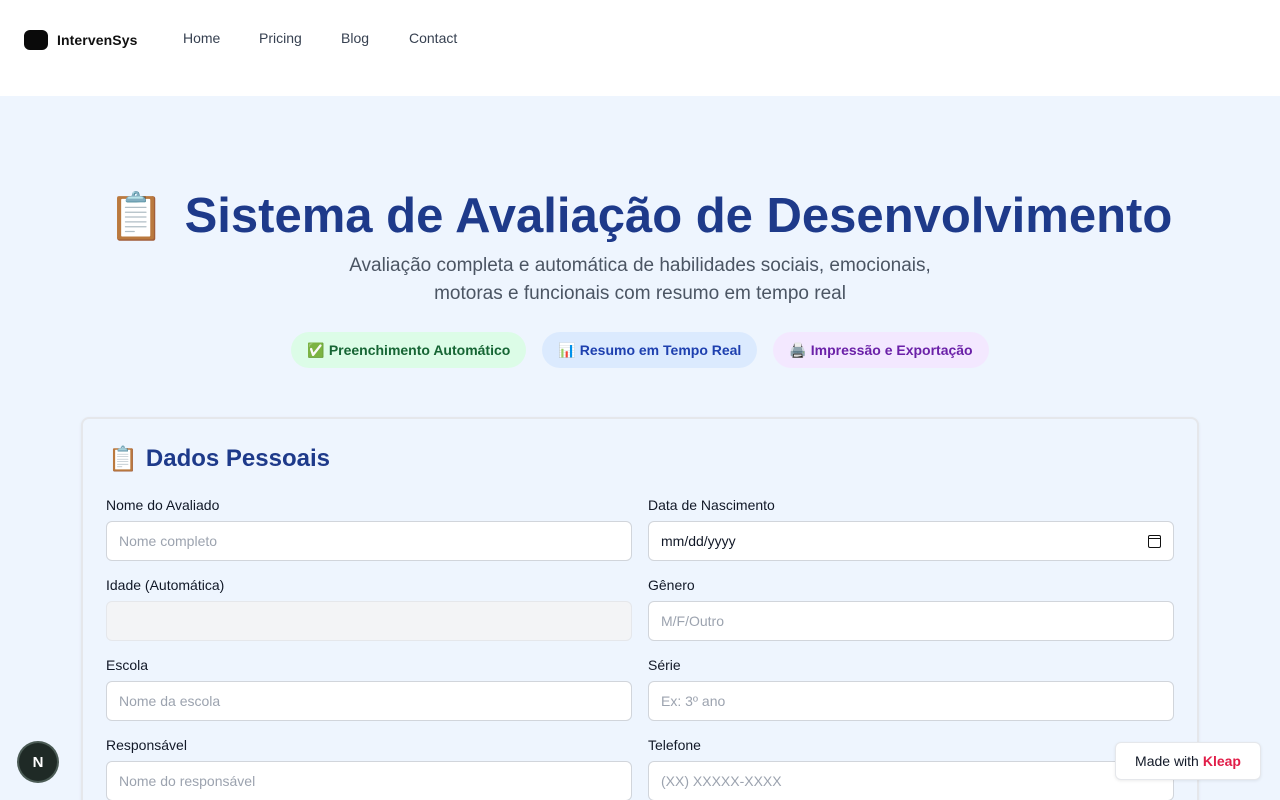  I want to click on phone-placeholder: (XX) XXXXX-XXXX, so click(721, 781).